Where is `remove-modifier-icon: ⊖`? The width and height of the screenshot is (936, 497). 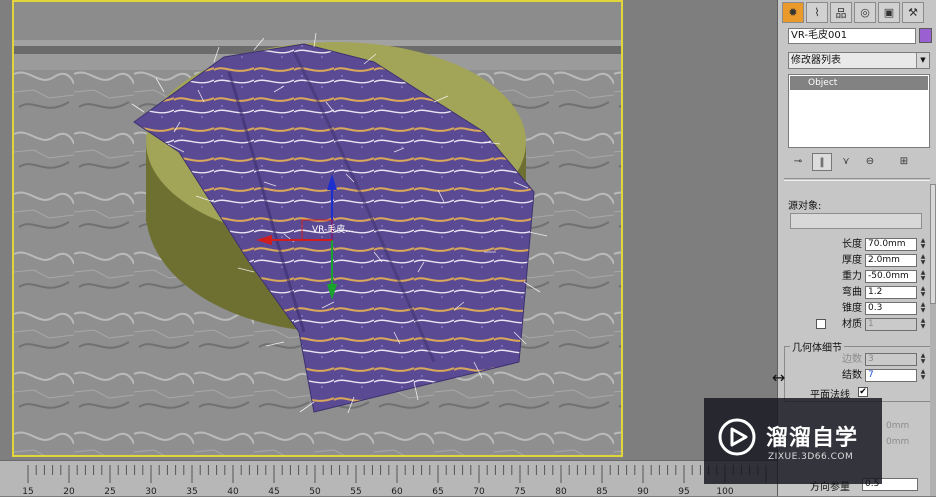
remove-modifier-icon: ⊖ is located at coordinates (870, 162).